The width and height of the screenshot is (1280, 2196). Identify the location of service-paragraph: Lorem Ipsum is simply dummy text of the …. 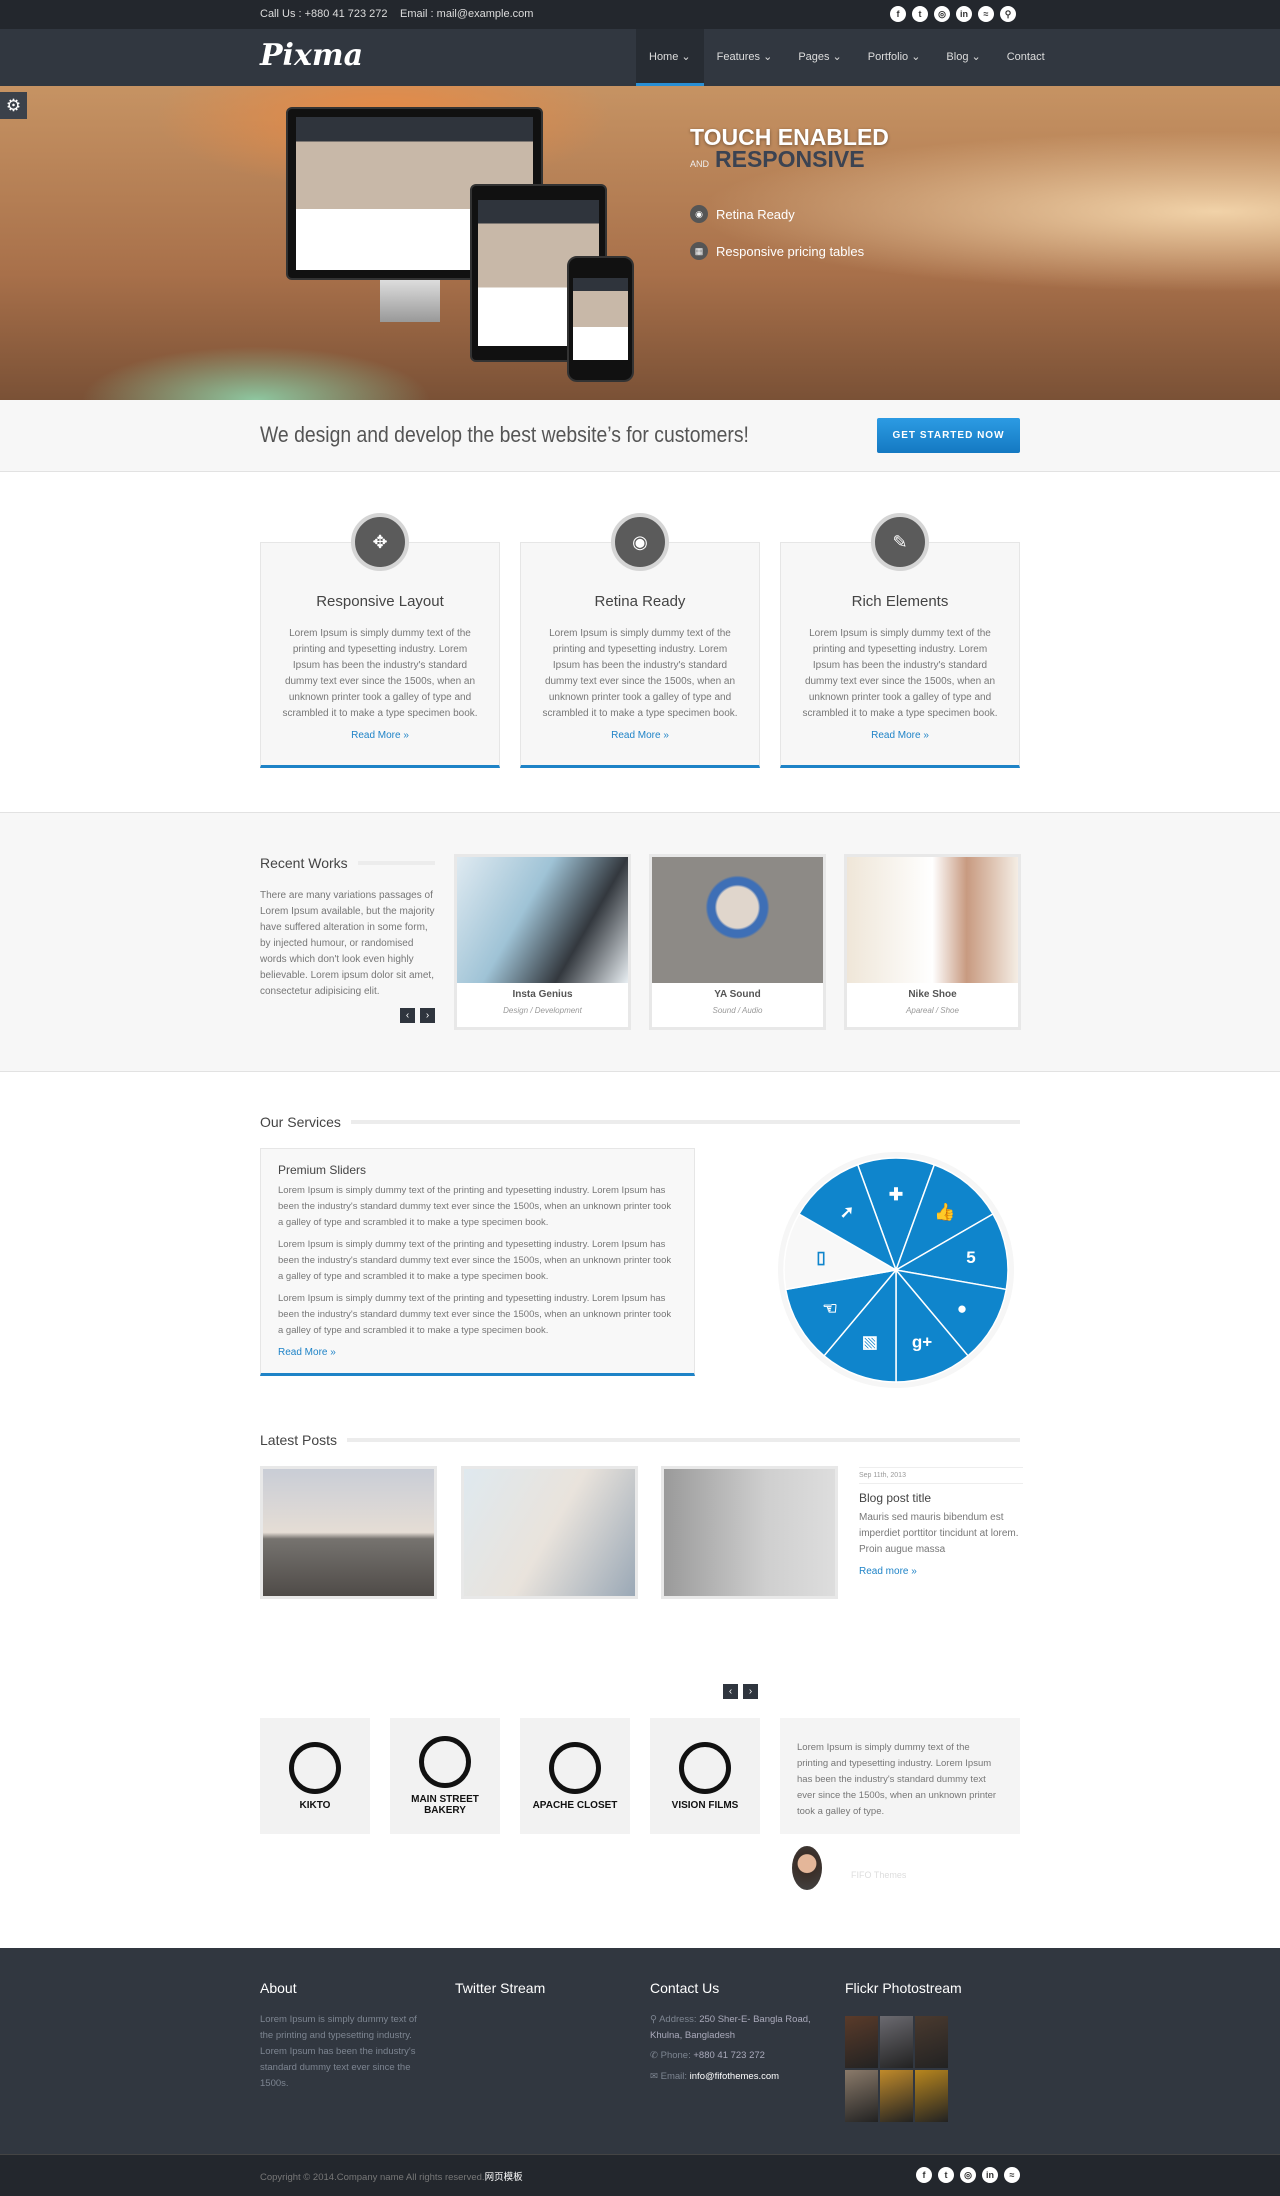
(475, 1260).